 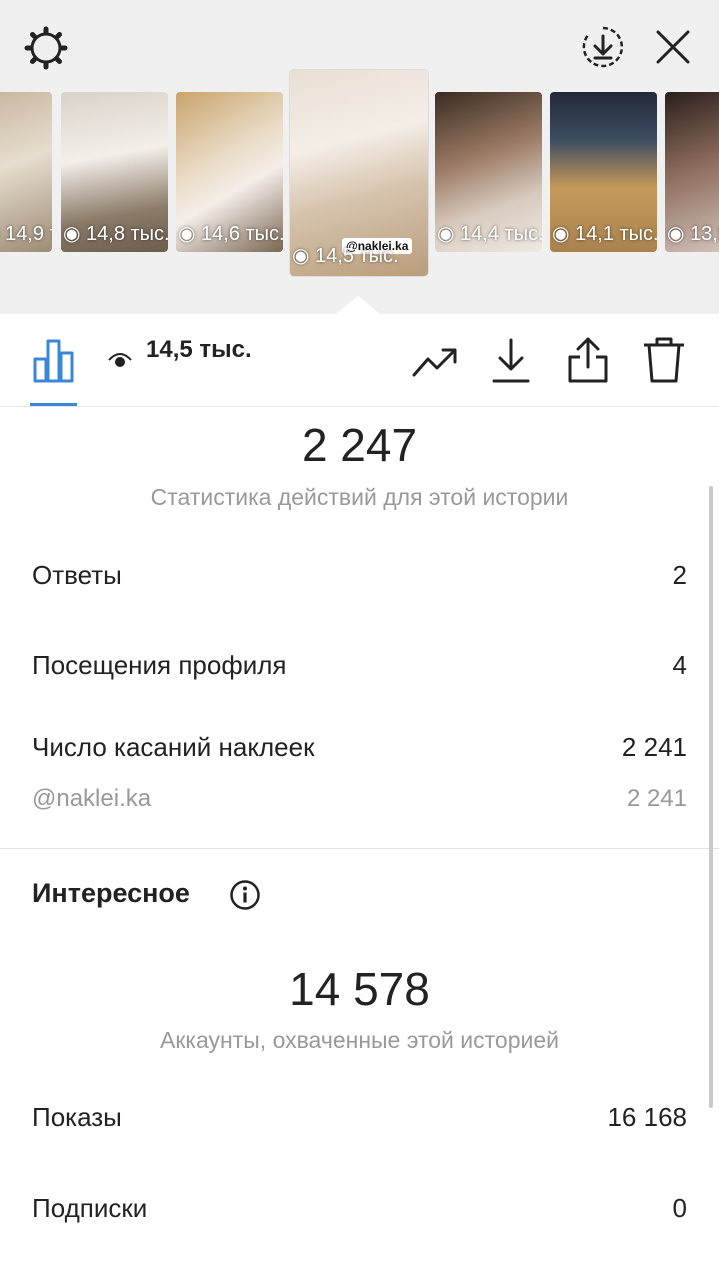 I want to click on stat-row-value: 2, so click(x=679, y=575).